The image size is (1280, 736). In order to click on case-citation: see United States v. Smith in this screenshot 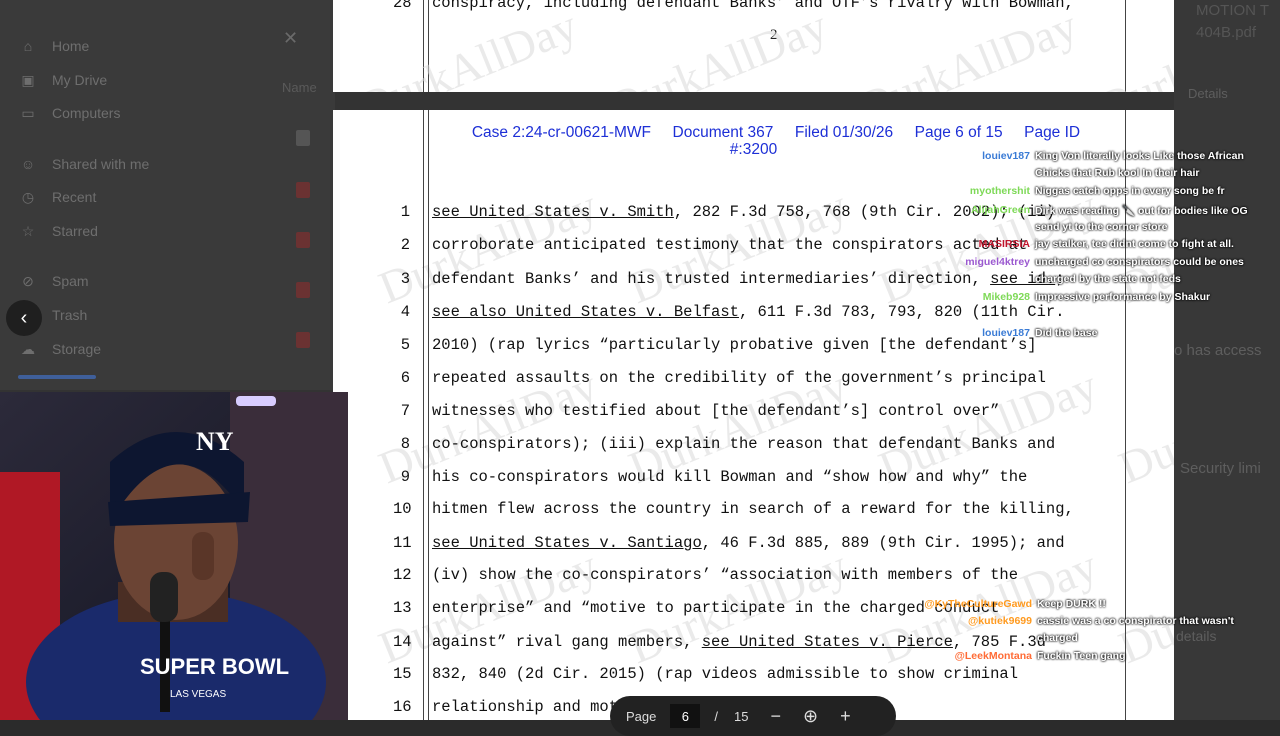, I will do `click(553, 212)`.